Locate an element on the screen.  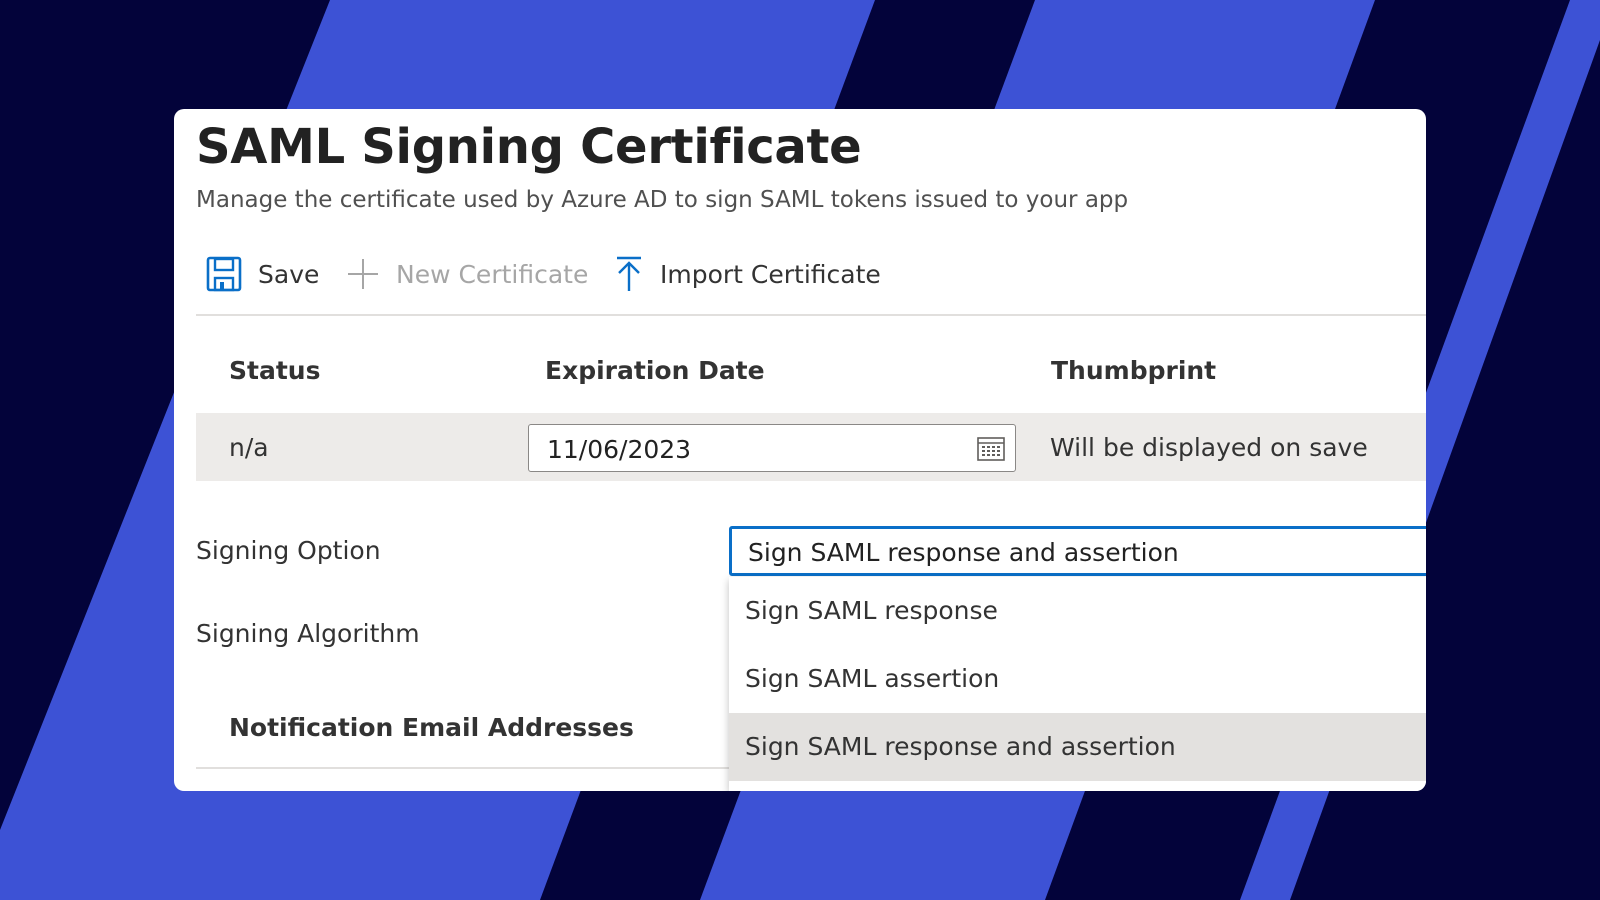
column-header-thumbprint: Thumbprint is located at coordinates (1134, 370).